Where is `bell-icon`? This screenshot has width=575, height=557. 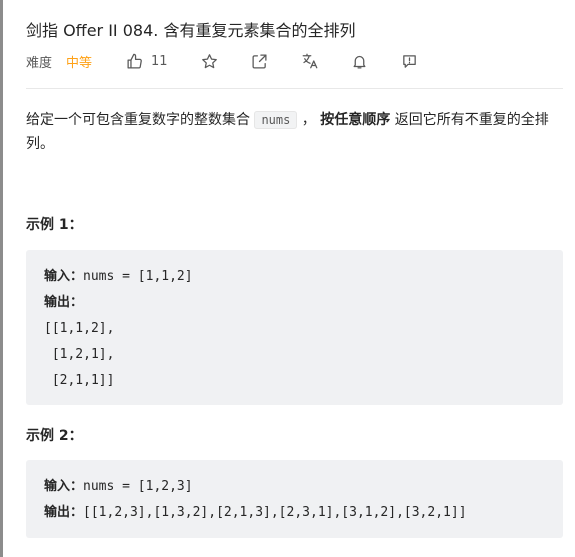 bell-icon is located at coordinates (359, 62).